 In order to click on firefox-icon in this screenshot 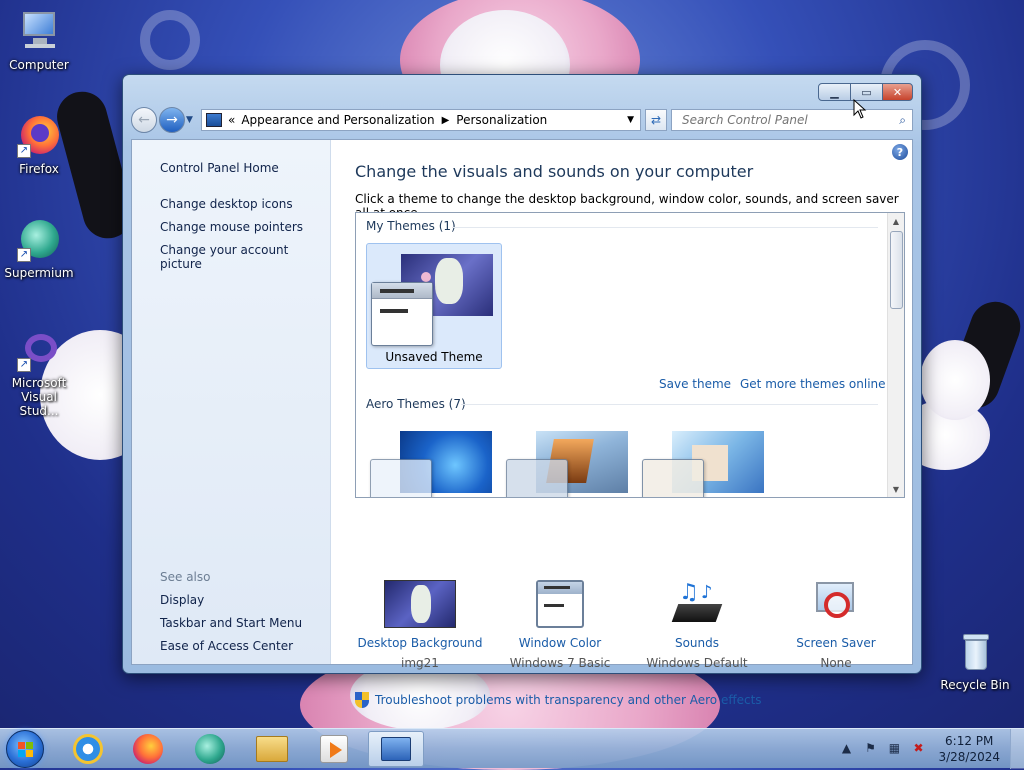, I will do `click(148, 749)`.